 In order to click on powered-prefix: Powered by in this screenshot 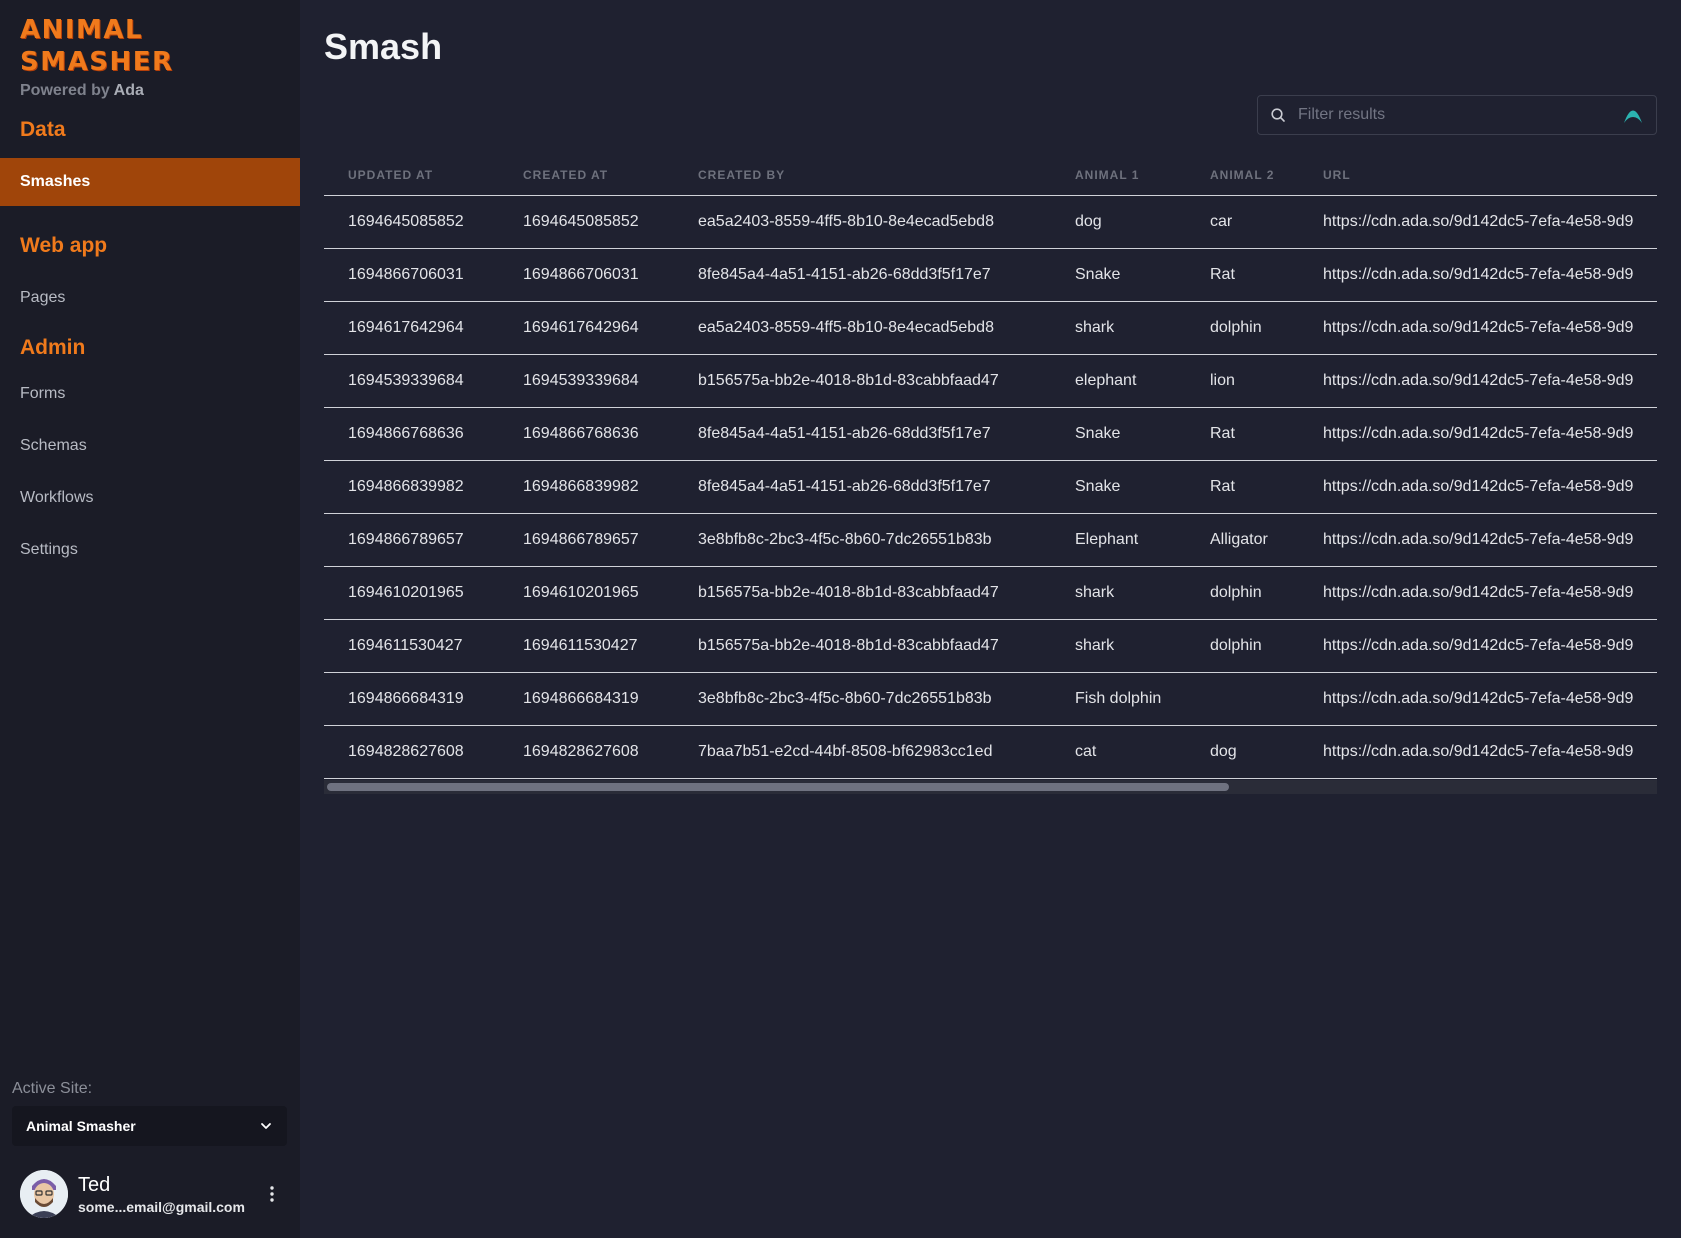, I will do `click(65, 90)`.